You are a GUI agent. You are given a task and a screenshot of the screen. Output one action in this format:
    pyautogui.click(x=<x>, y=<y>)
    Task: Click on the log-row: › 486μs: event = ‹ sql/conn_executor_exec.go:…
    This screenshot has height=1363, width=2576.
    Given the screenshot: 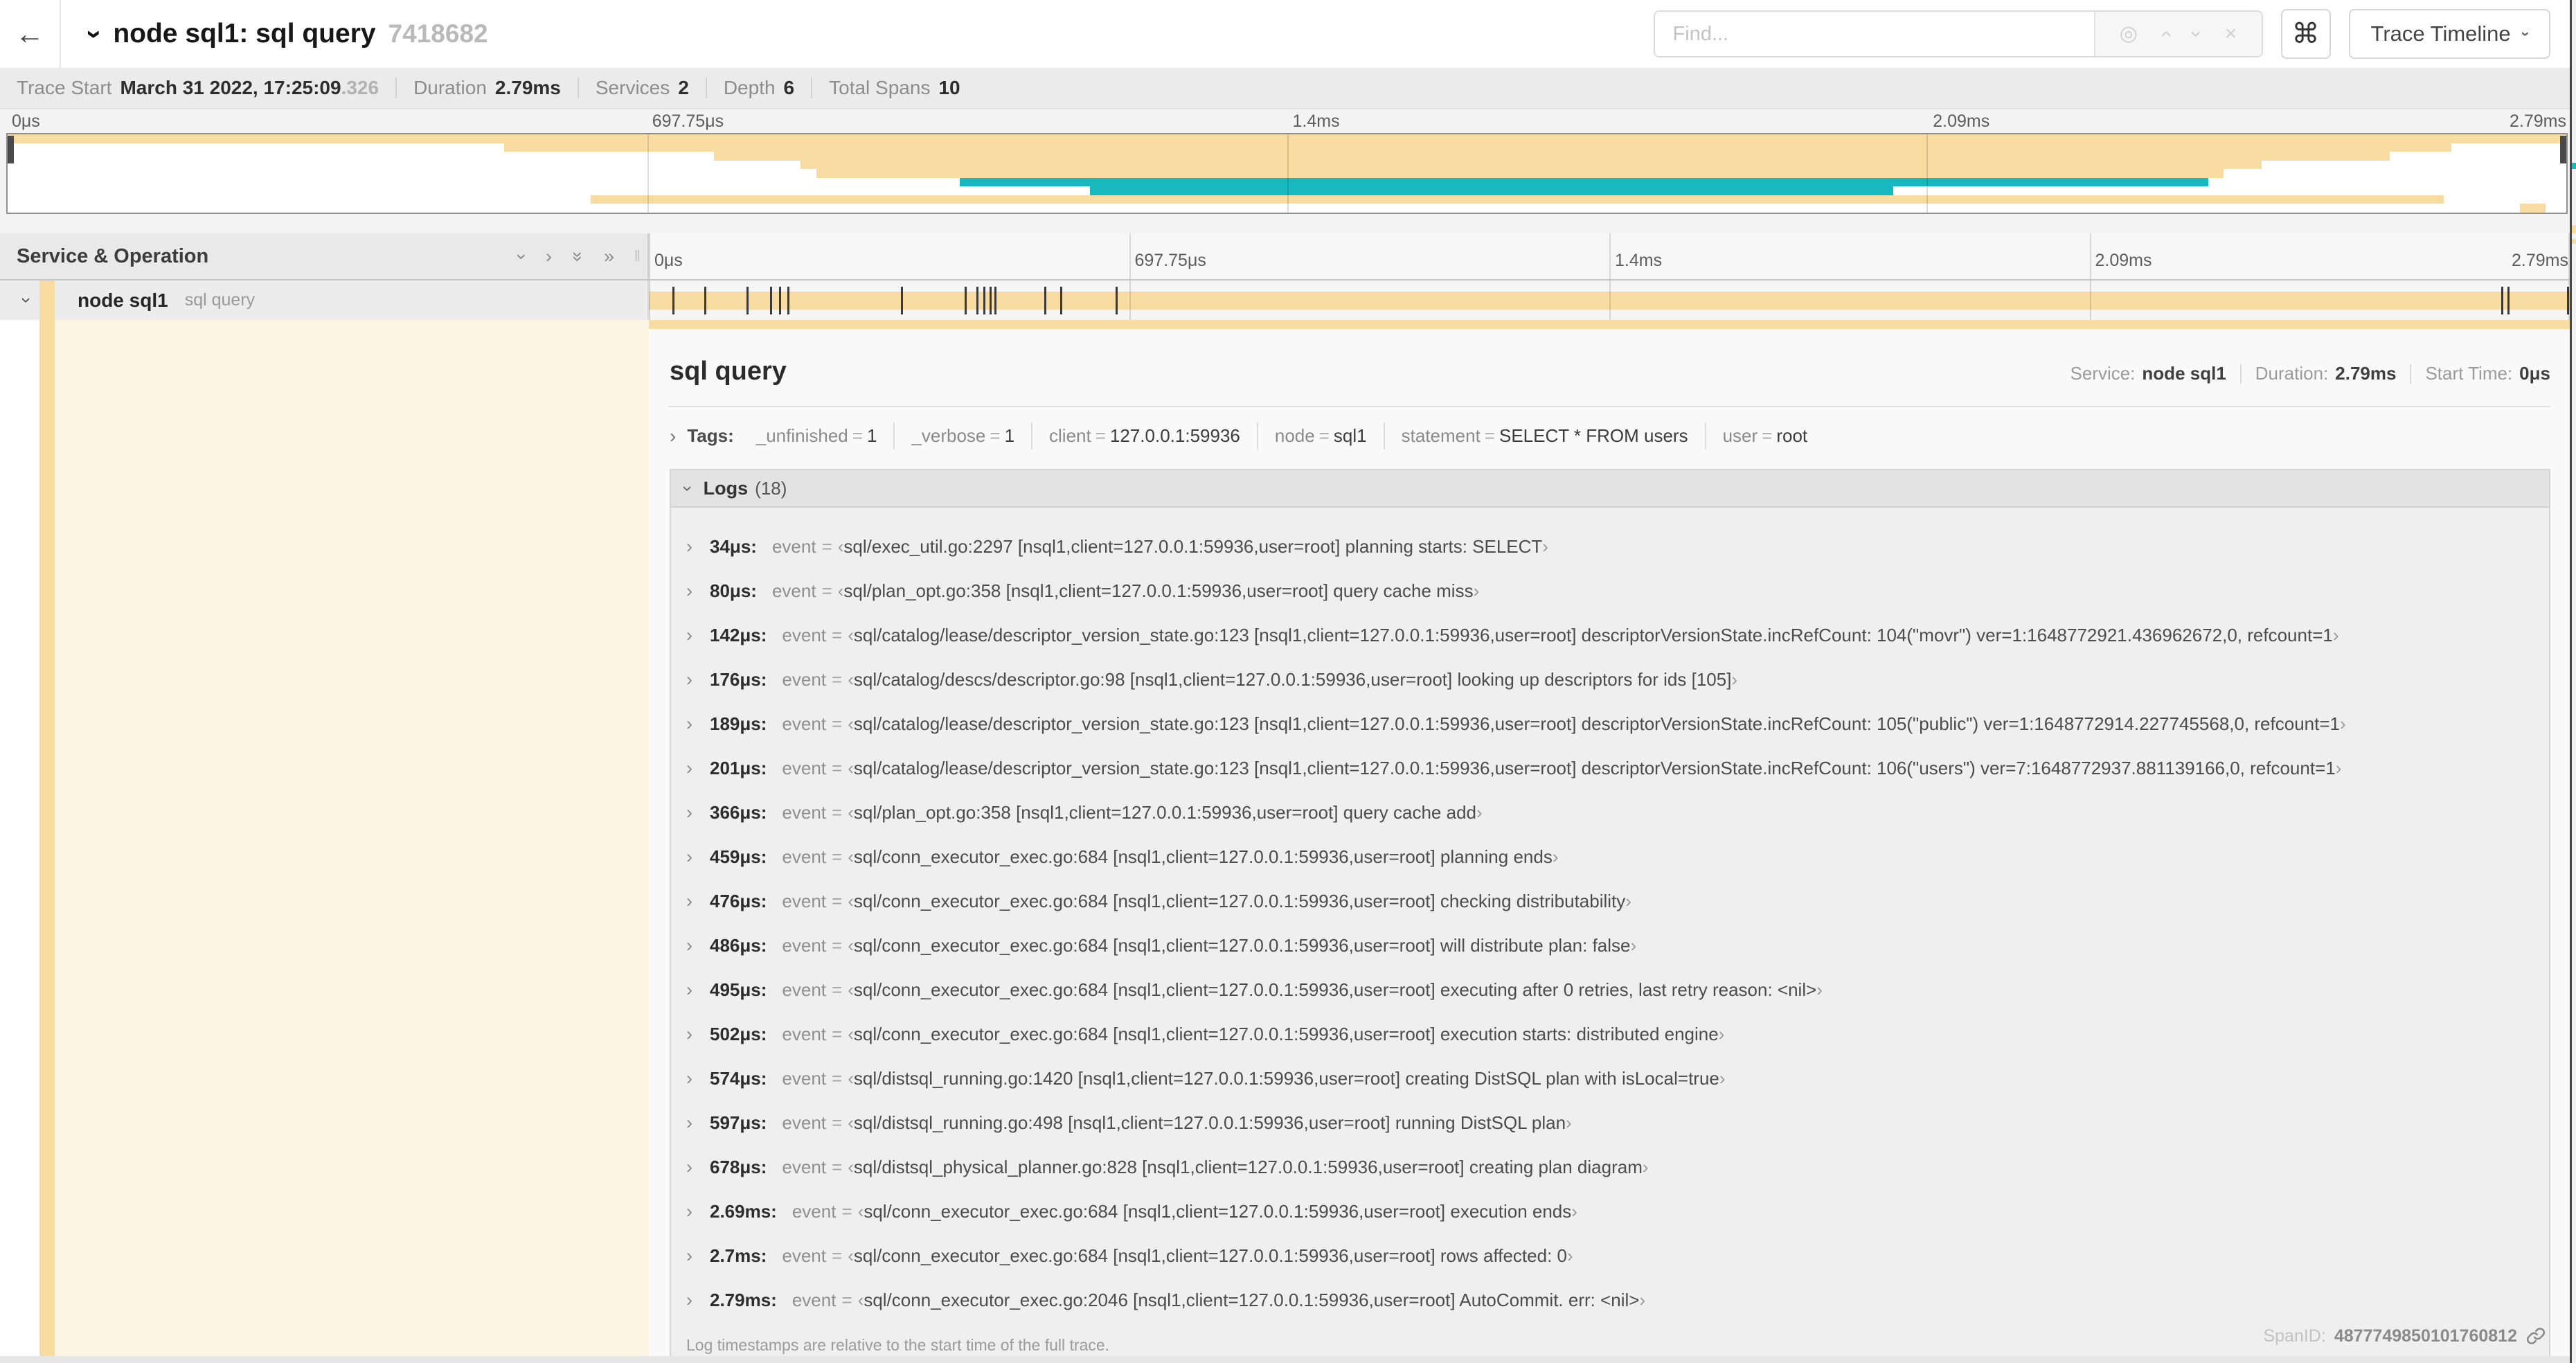 What is the action you would take?
    pyautogui.click(x=1610, y=945)
    